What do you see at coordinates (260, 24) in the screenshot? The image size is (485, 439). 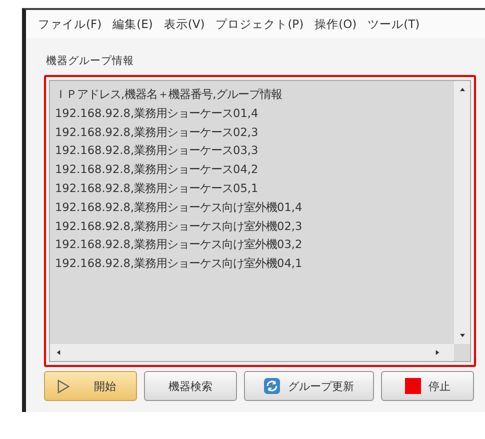 I see `menu-item: プロジェクト(P)` at bounding box center [260, 24].